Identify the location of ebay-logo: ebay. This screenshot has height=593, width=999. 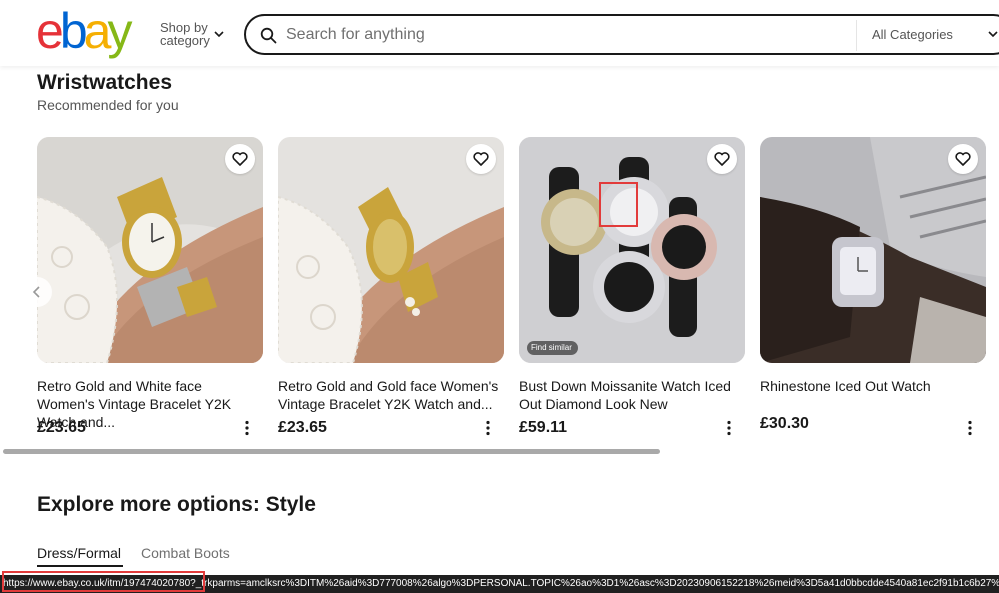
(84, 31).